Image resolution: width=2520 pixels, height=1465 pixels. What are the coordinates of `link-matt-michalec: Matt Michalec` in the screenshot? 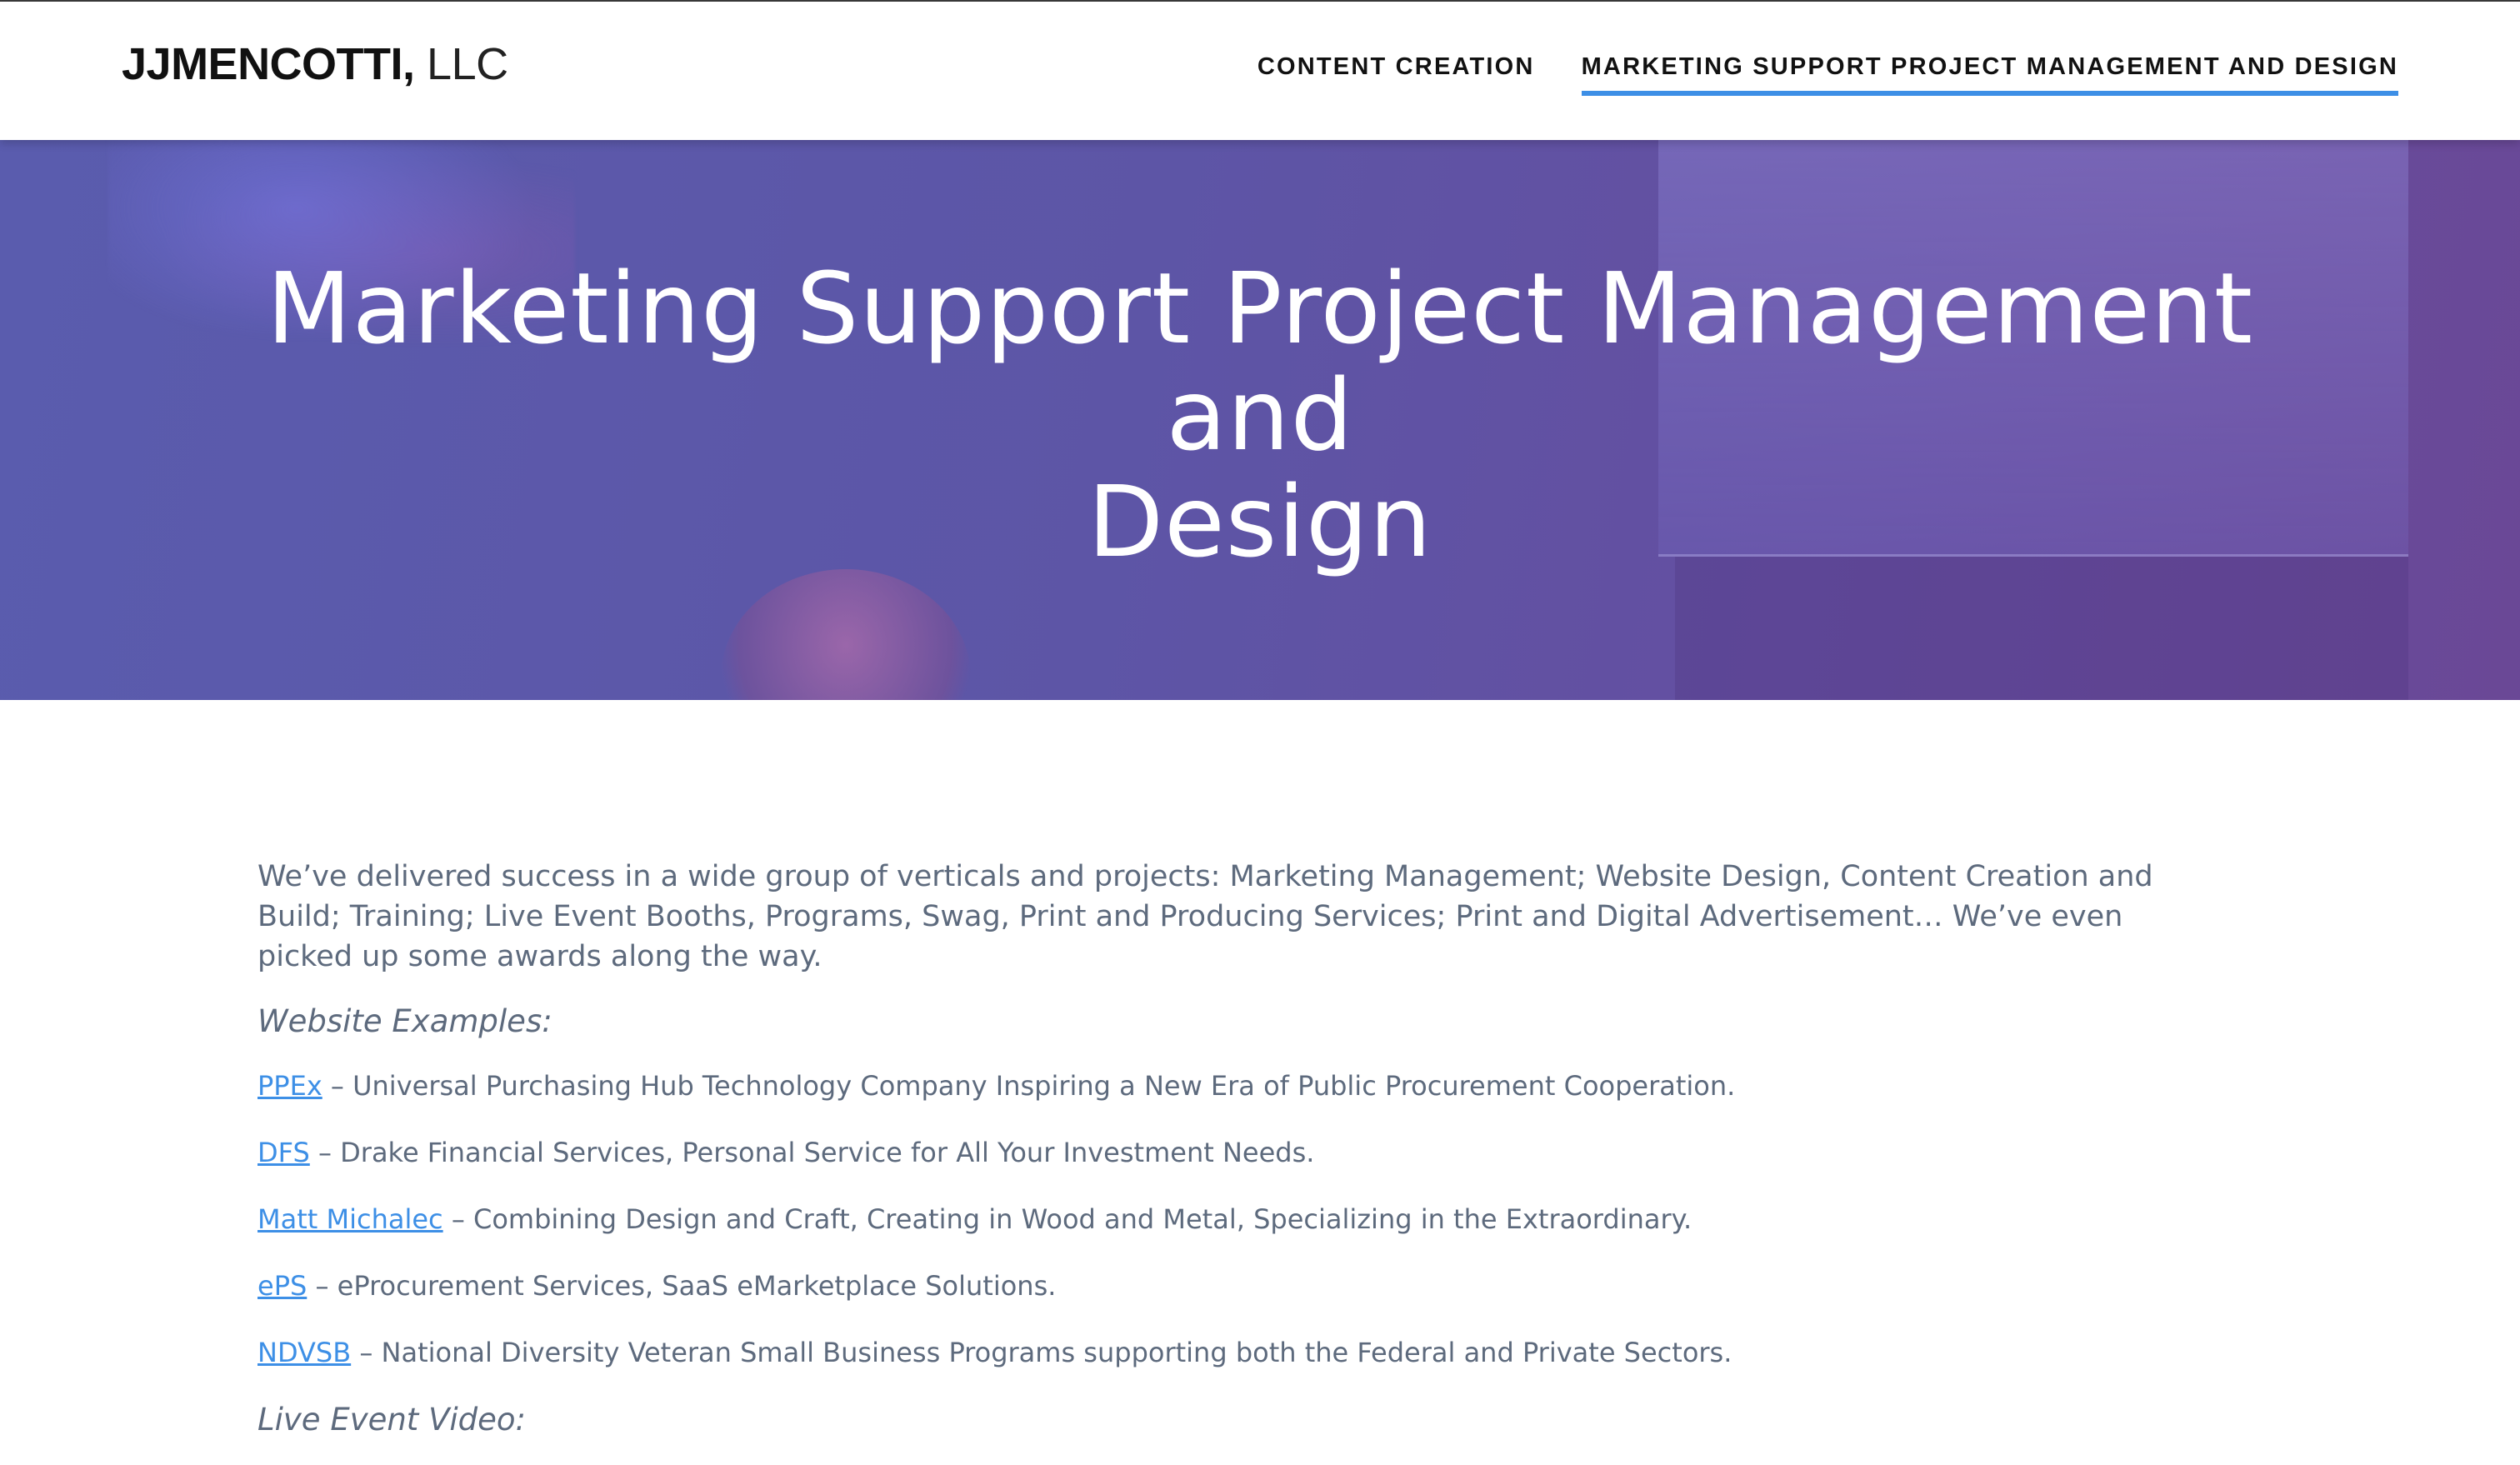 It's located at (350, 1219).